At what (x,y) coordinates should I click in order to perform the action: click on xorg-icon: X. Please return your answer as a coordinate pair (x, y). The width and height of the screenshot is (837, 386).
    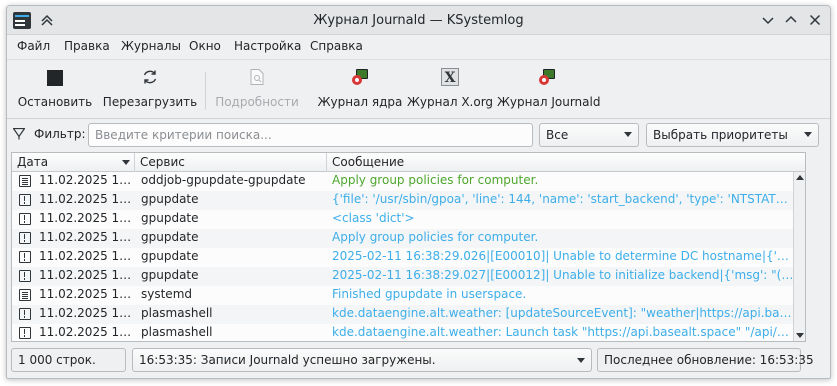
    Looking at the image, I should click on (450, 77).